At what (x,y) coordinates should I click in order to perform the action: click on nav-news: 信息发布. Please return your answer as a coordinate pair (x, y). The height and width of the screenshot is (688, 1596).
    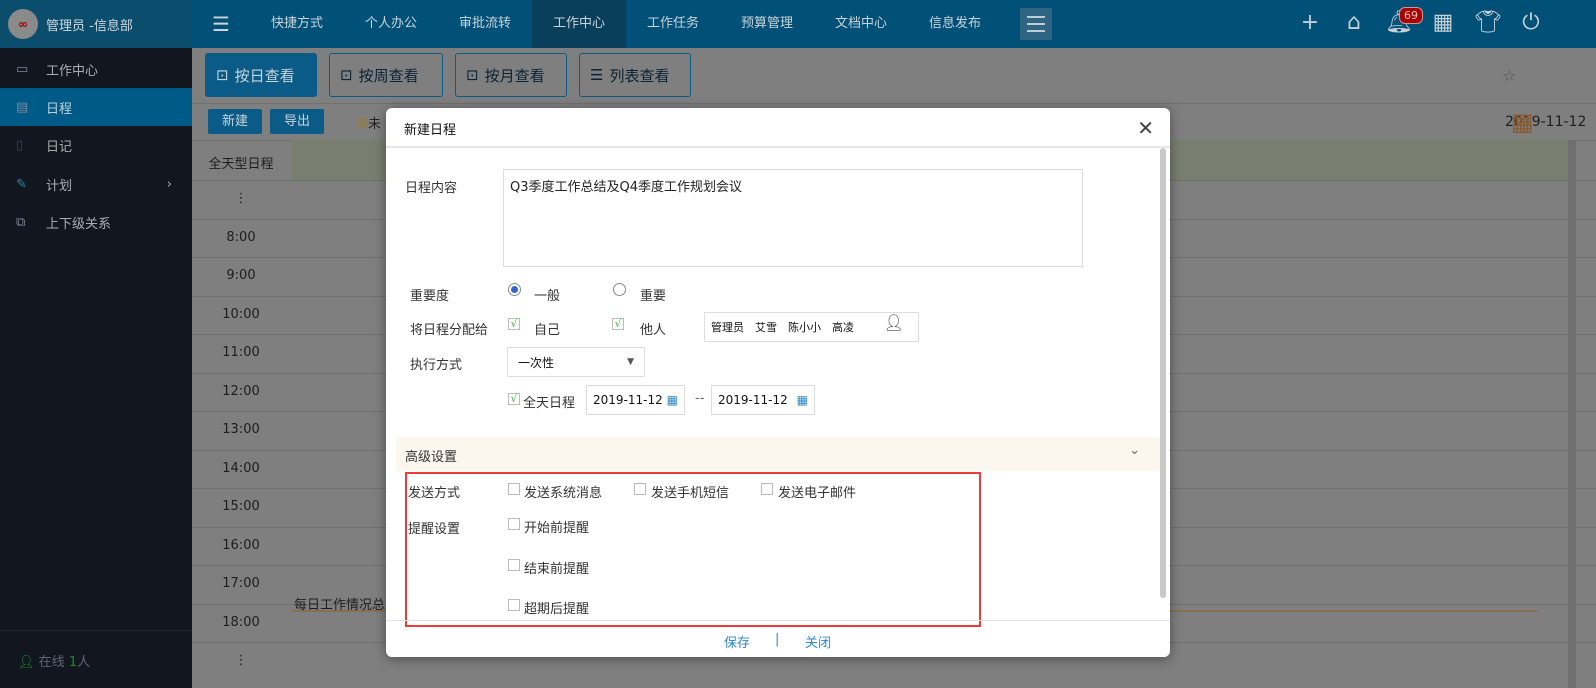
    Looking at the image, I should click on (955, 24).